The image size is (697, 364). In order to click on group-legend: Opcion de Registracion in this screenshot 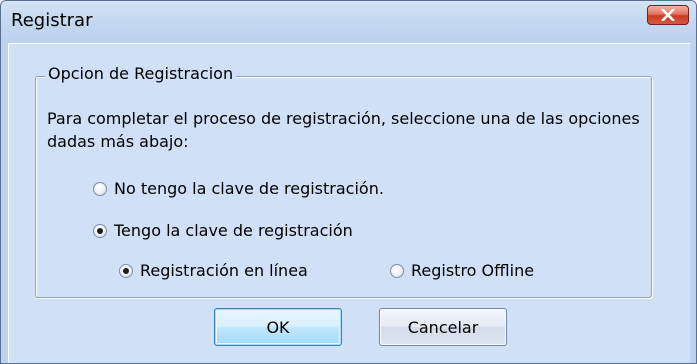, I will do `click(141, 73)`.